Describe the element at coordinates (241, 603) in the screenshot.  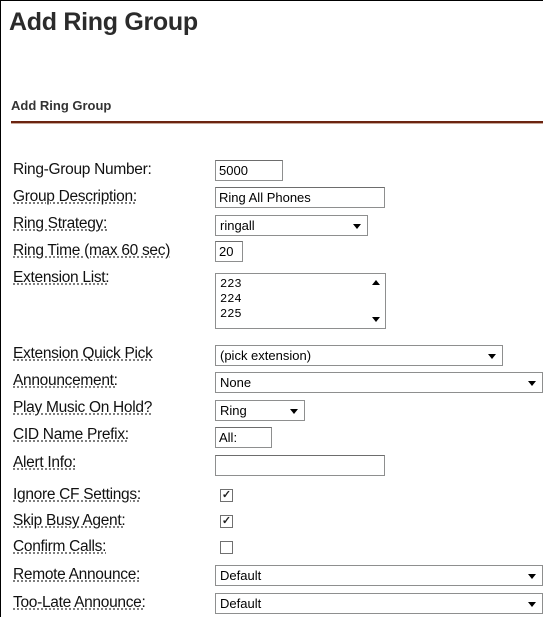
I see `too-late-announce-value: Default` at that location.